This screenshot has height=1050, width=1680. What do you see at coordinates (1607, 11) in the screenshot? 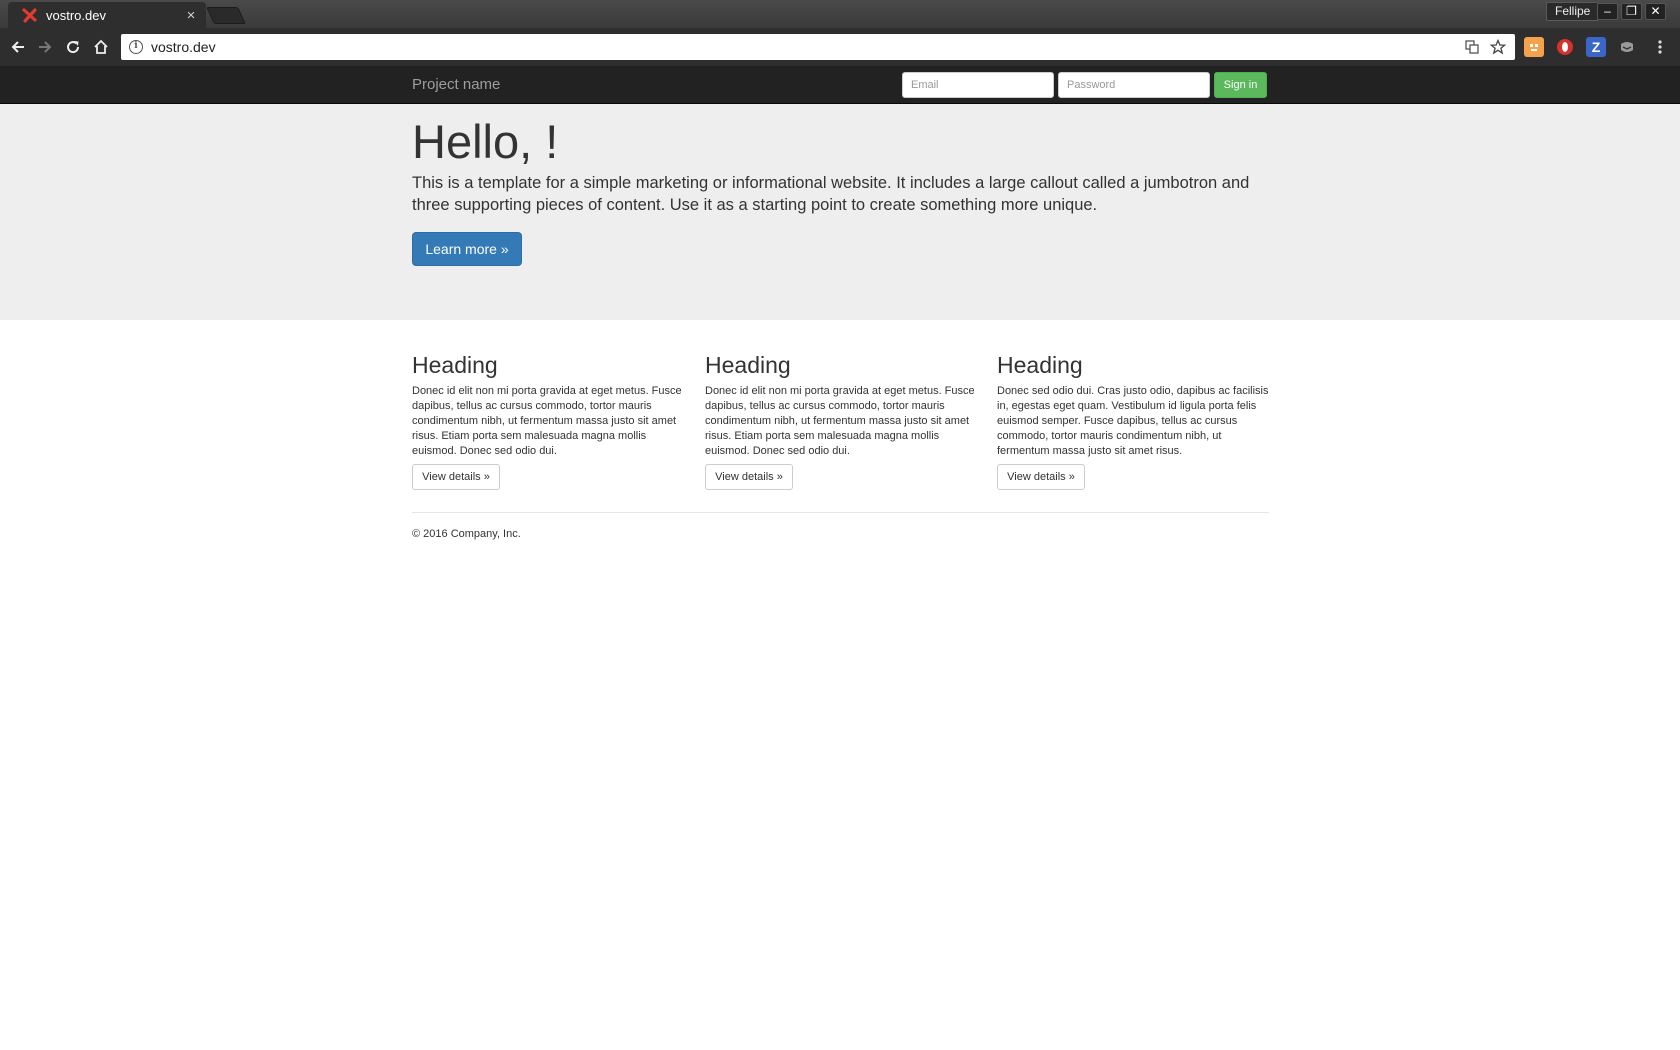
I see `minimize-button: –` at bounding box center [1607, 11].